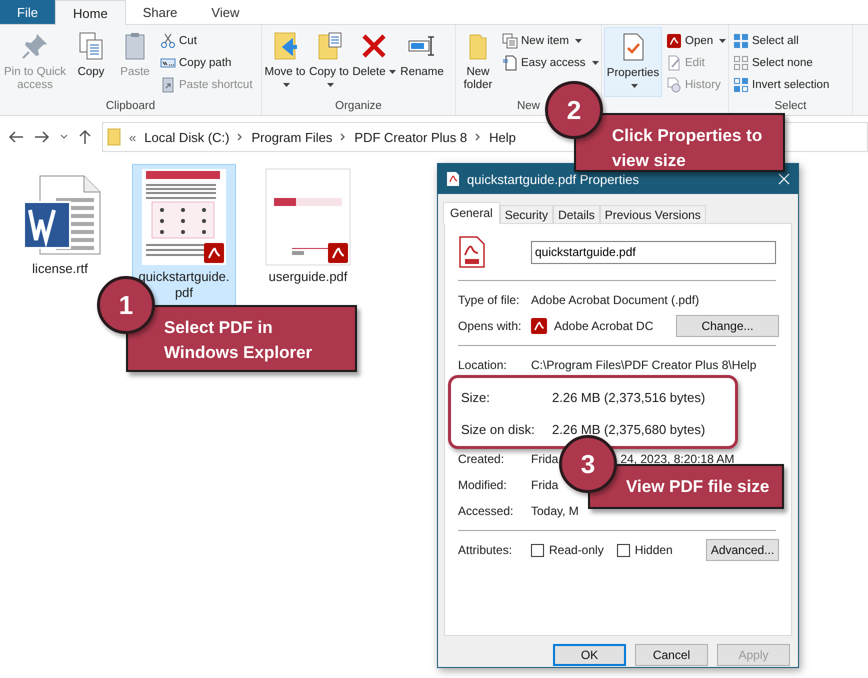 Image resolution: width=868 pixels, height=678 pixels. What do you see at coordinates (85, 137) in the screenshot?
I see `up-icon` at bounding box center [85, 137].